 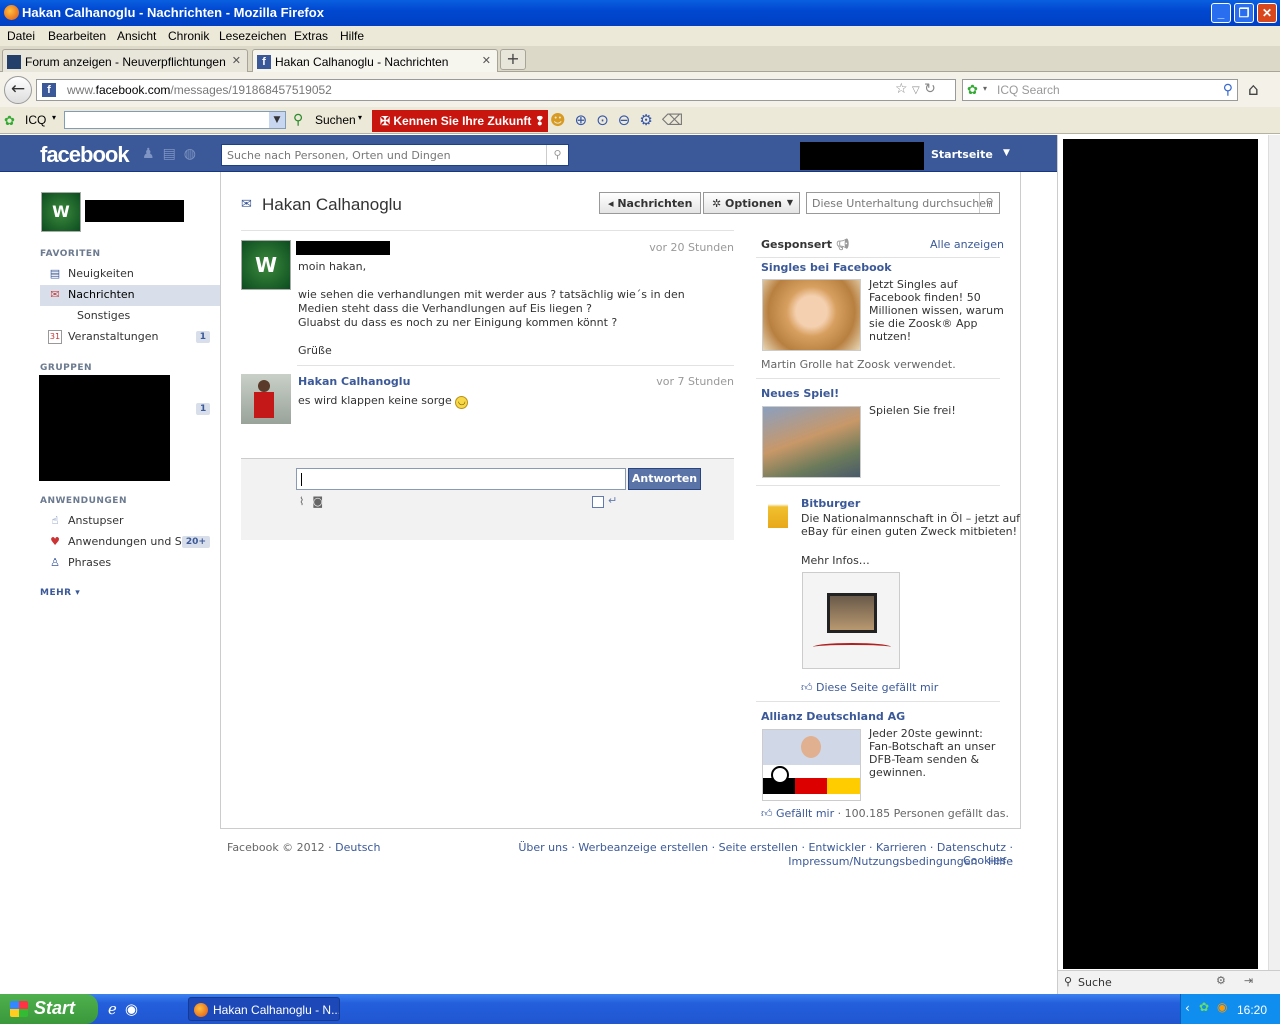 What do you see at coordinates (811, 315) in the screenshot?
I see `ad-image-singles` at bounding box center [811, 315].